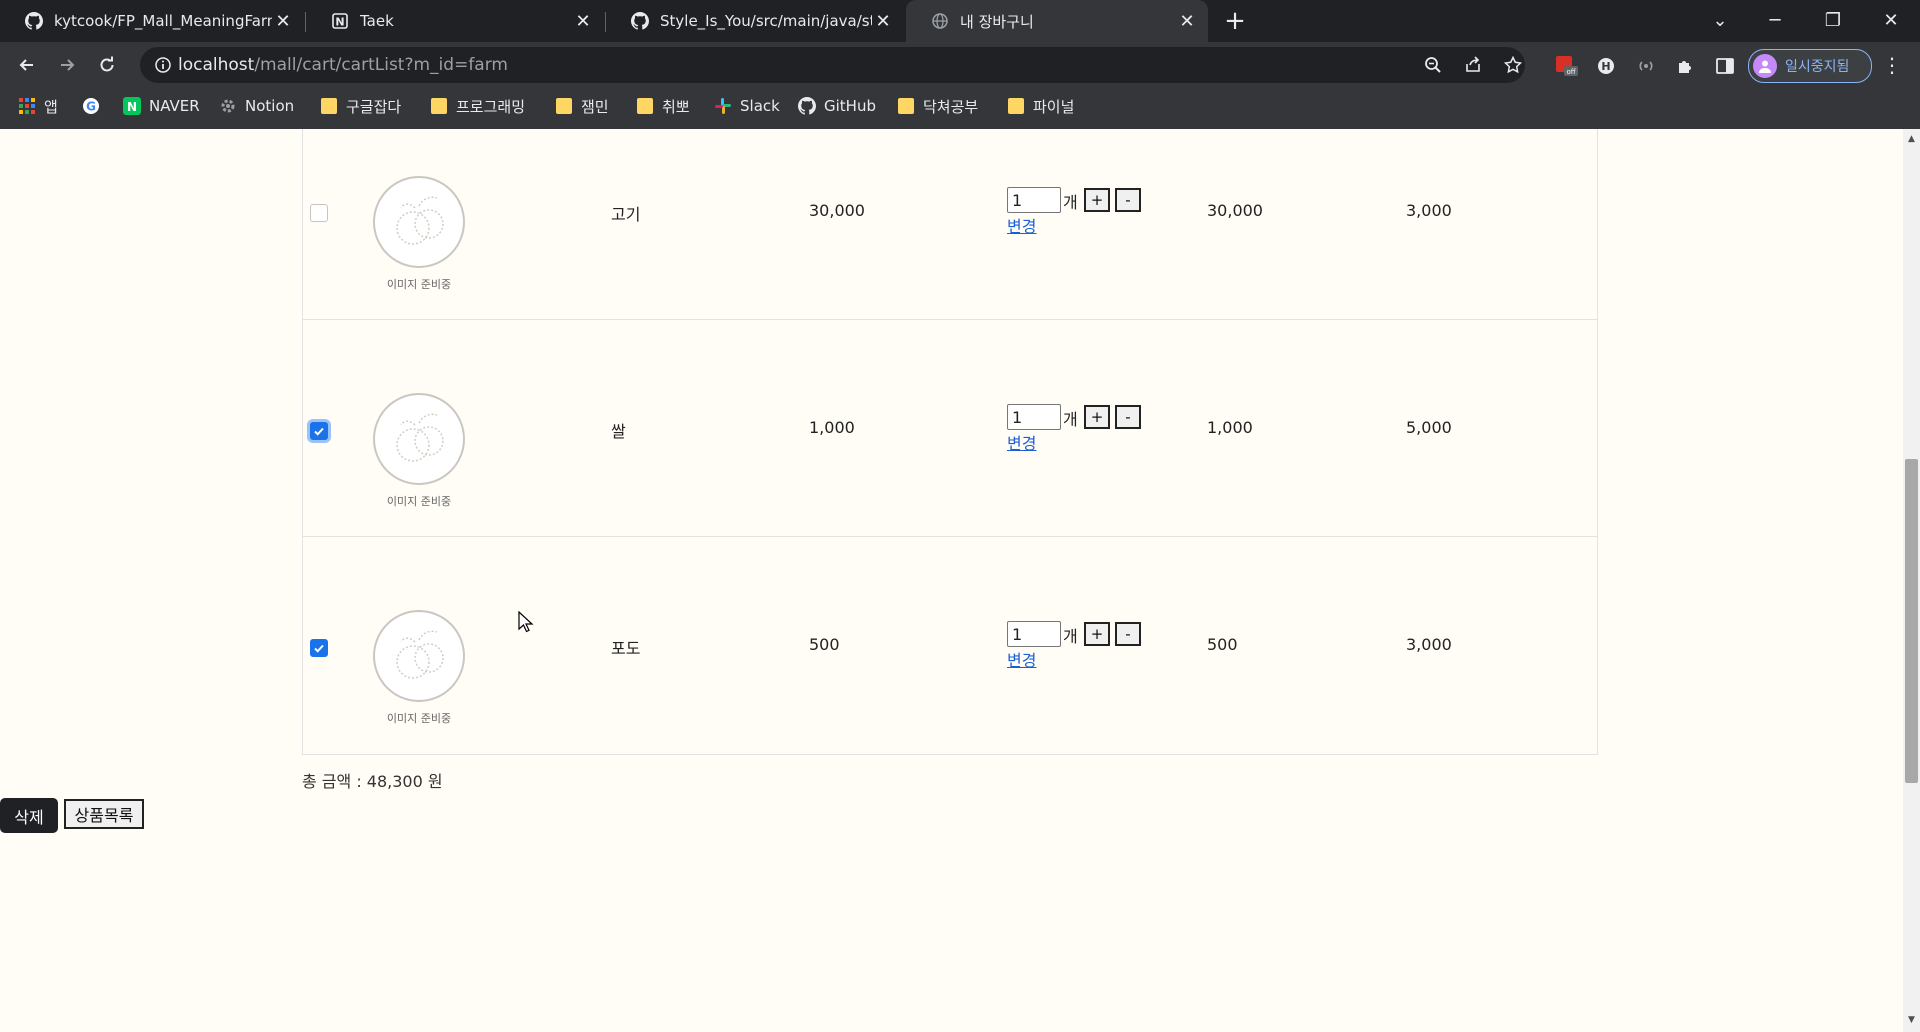 The width and height of the screenshot is (1920, 1032). I want to click on bookmark-label: GitHub, so click(850, 106).